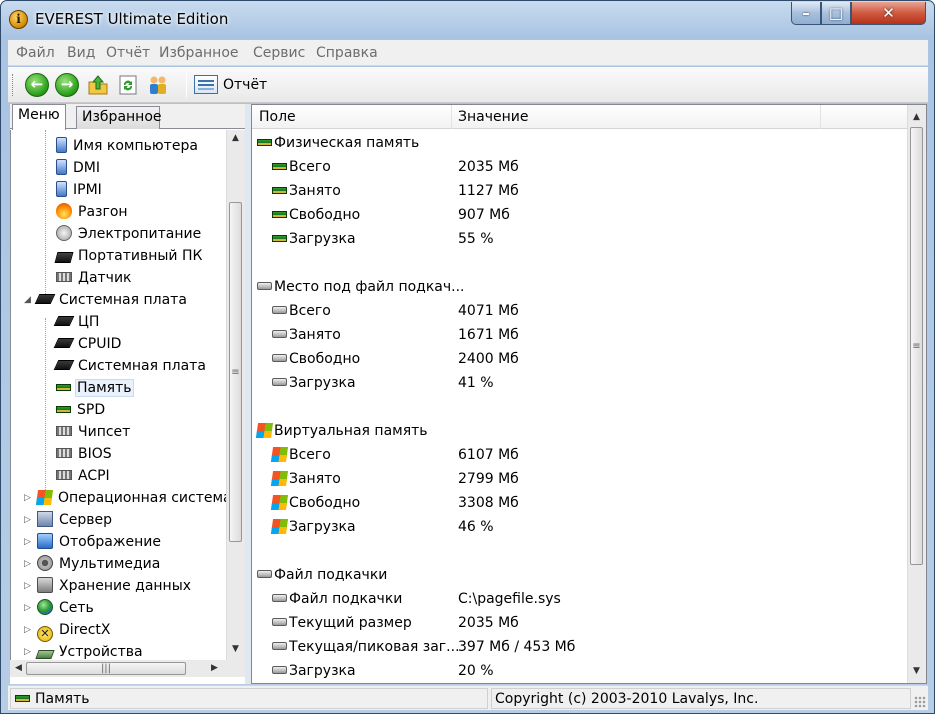 This screenshot has width=935, height=714. Describe the element at coordinates (13, 85) in the screenshot. I see `toolbar-grip` at that location.